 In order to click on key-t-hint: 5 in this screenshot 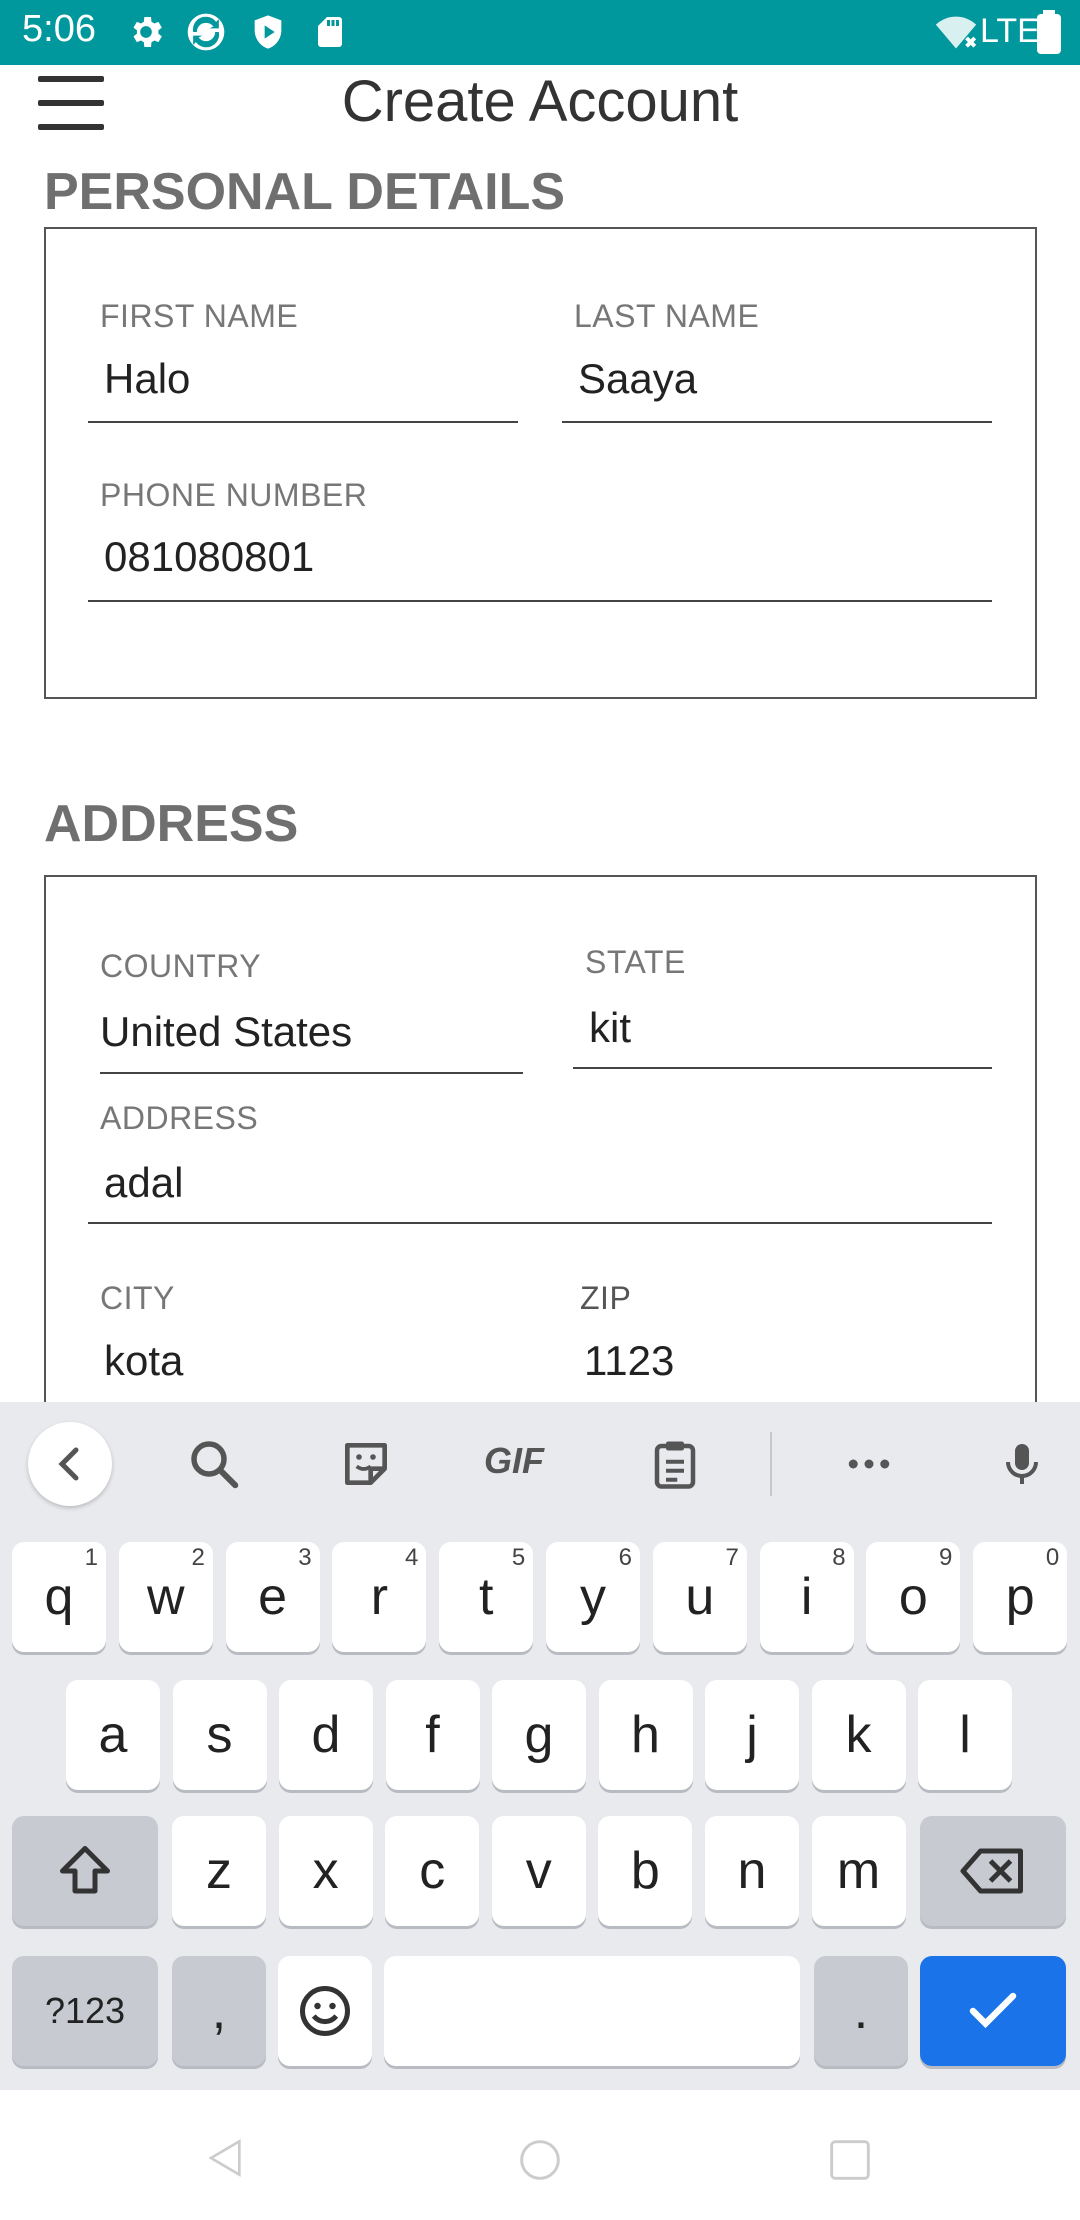, I will do `click(518, 1557)`.